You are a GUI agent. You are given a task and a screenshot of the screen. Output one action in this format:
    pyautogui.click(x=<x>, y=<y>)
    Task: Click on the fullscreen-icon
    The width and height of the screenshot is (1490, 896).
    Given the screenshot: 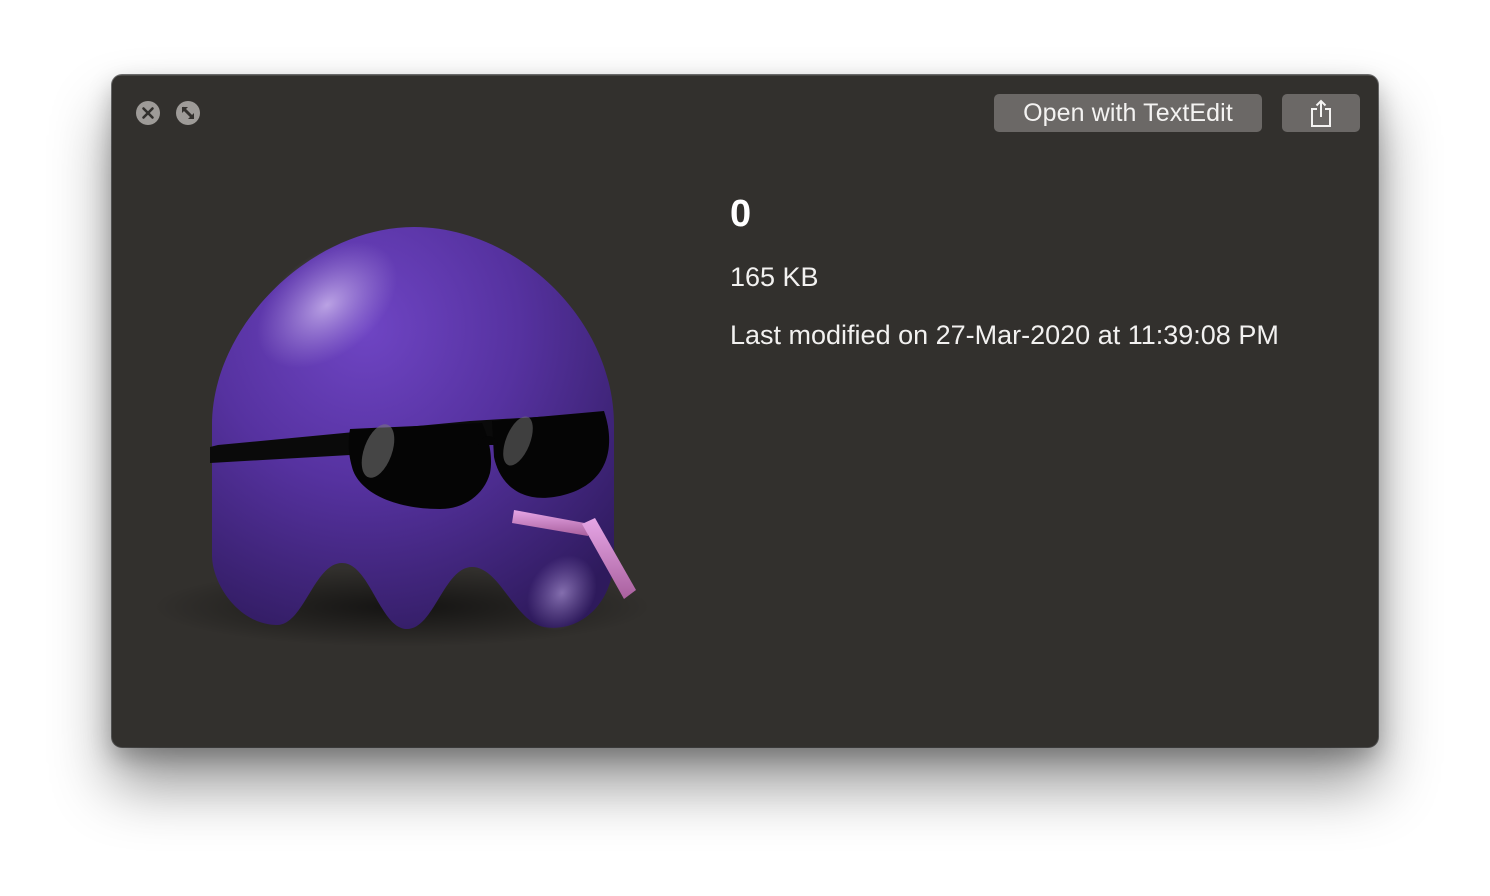 What is the action you would take?
    pyautogui.click(x=188, y=113)
    